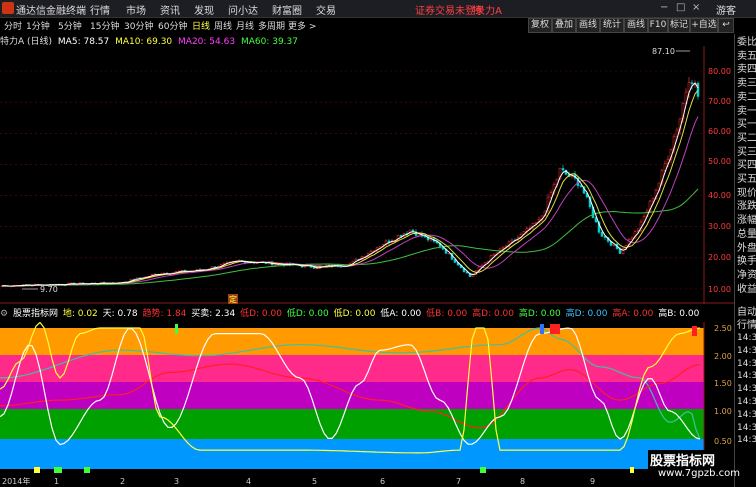 This screenshot has height=487, width=756. Describe the element at coordinates (170, 9) in the screenshot. I see `menu-item-news: 资讯` at that location.